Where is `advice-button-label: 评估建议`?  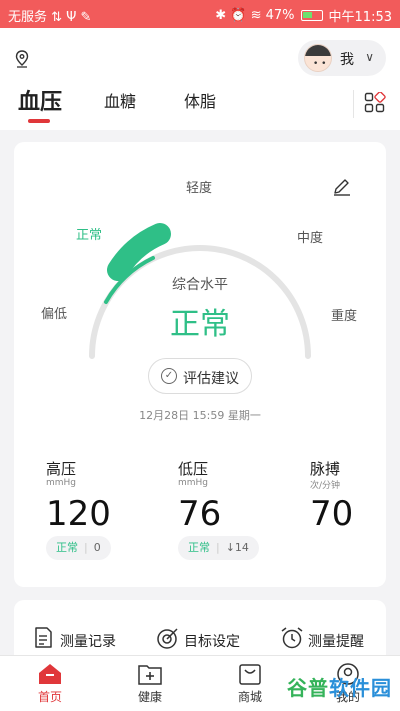
advice-button-label: 评估建议 is located at coordinates (211, 379).